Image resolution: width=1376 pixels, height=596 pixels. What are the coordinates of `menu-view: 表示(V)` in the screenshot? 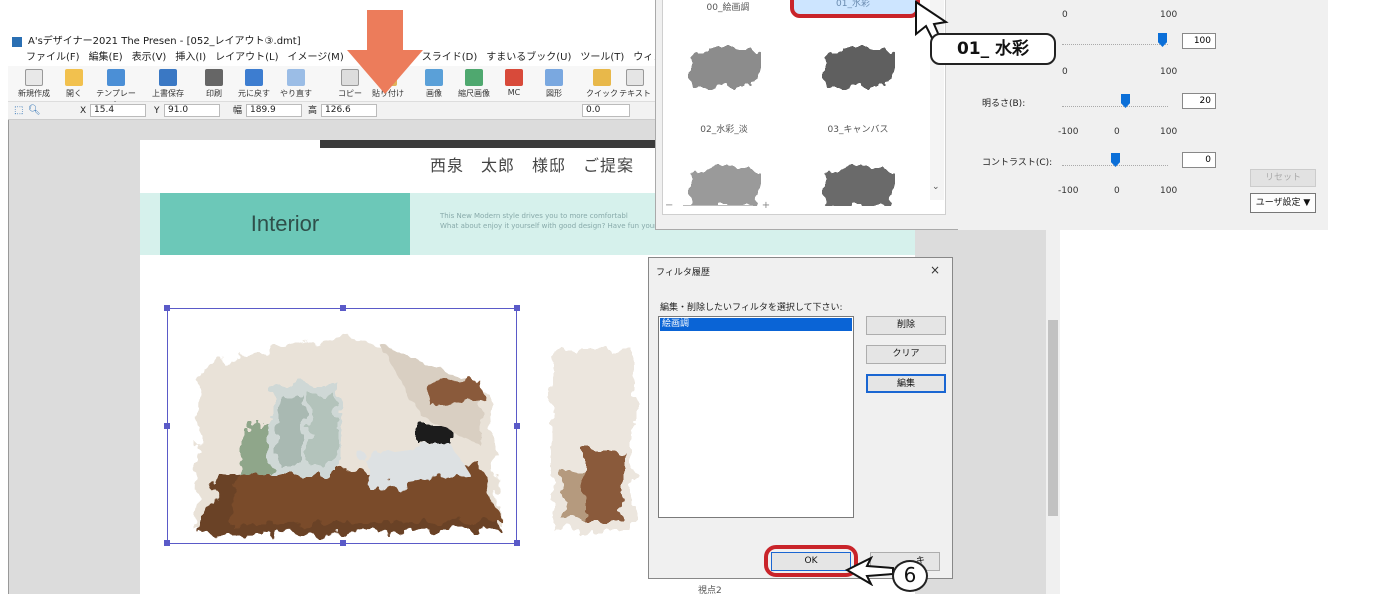 It's located at (149, 58).